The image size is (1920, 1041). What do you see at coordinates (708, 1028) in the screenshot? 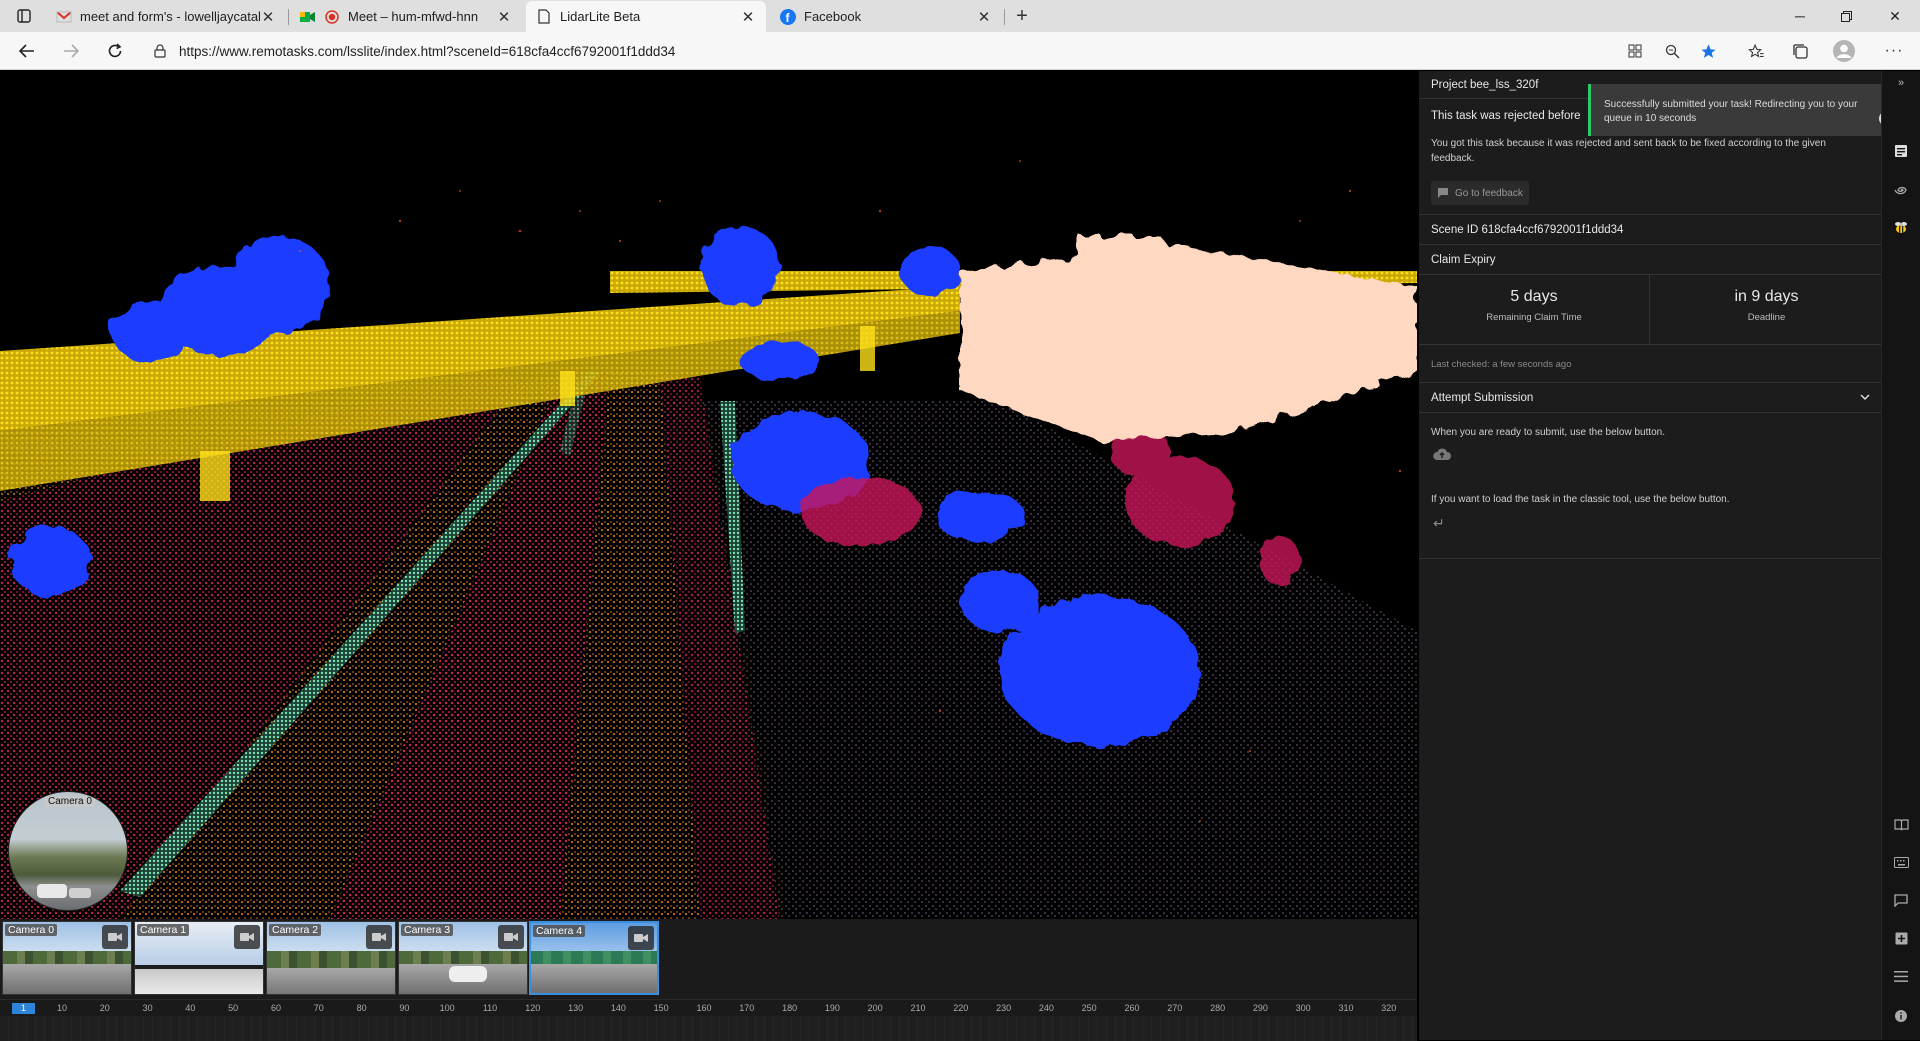
I see `timeline-track` at bounding box center [708, 1028].